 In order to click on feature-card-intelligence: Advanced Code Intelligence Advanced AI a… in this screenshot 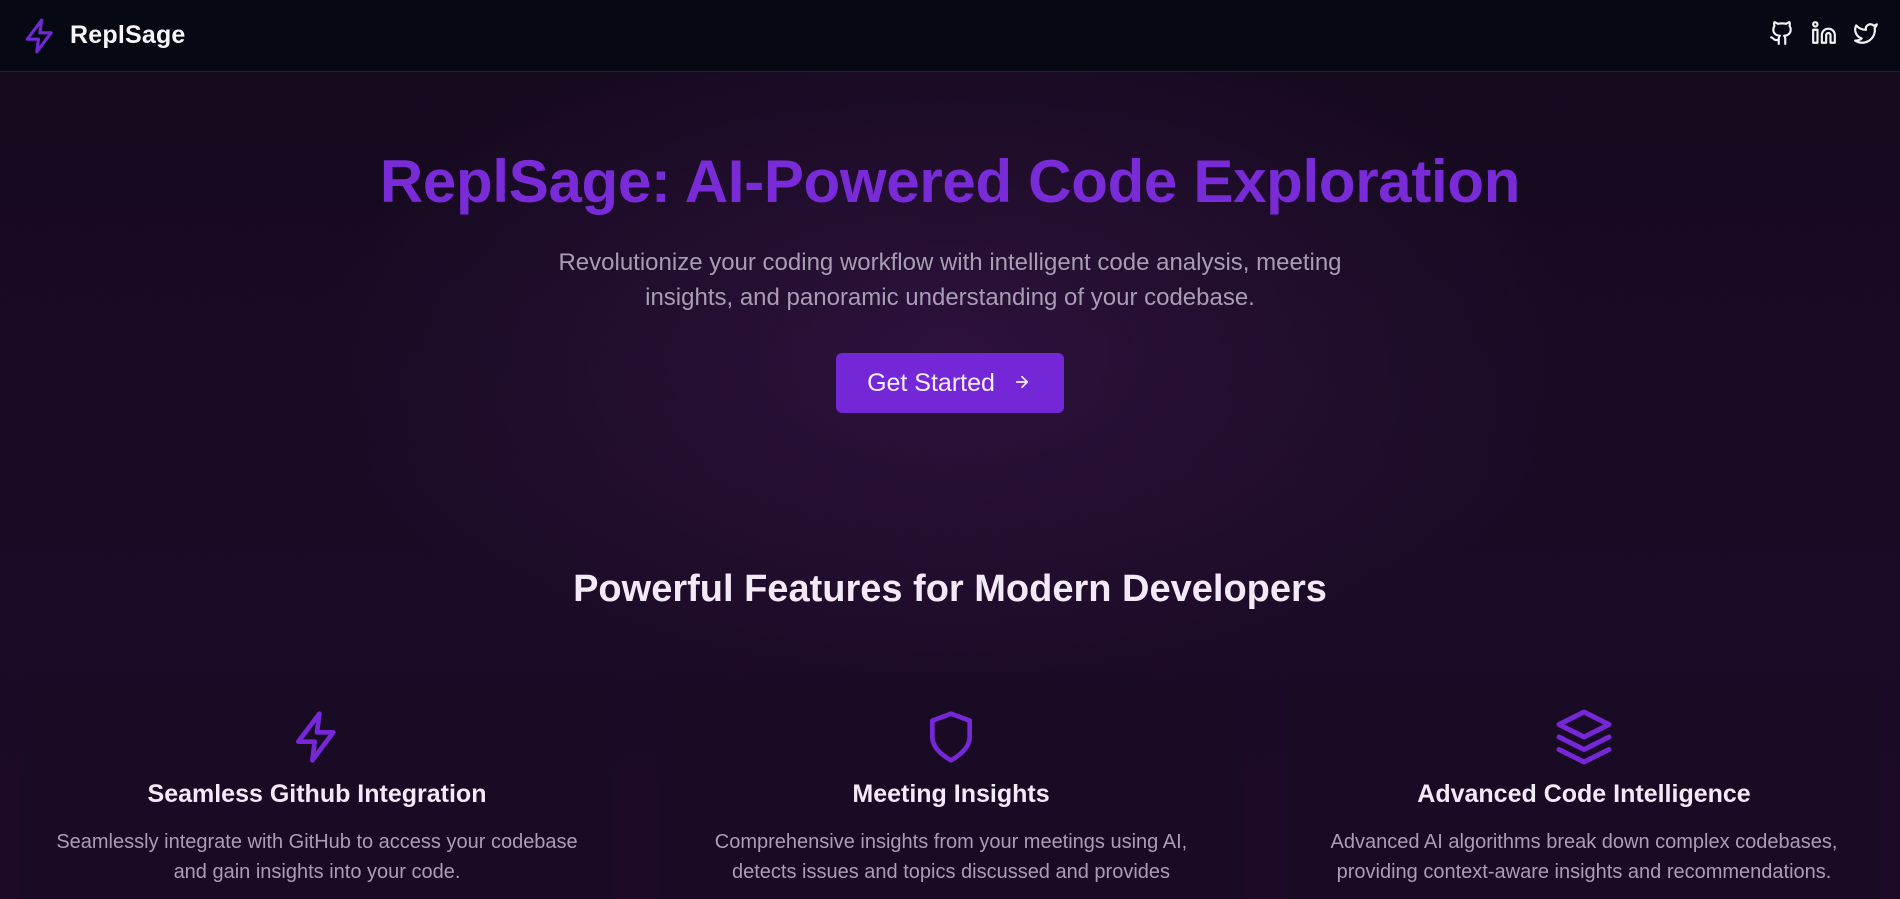, I will do `click(1584, 787)`.